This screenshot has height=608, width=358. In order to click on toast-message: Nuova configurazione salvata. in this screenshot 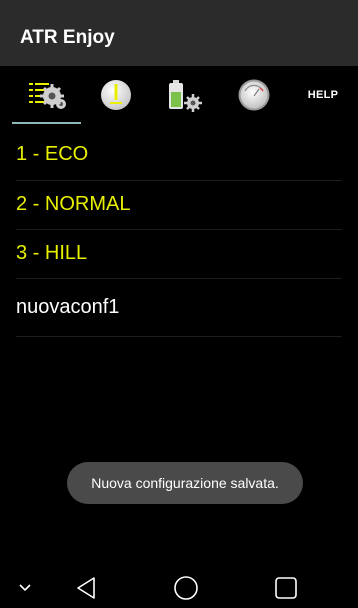, I will do `click(185, 483)`.